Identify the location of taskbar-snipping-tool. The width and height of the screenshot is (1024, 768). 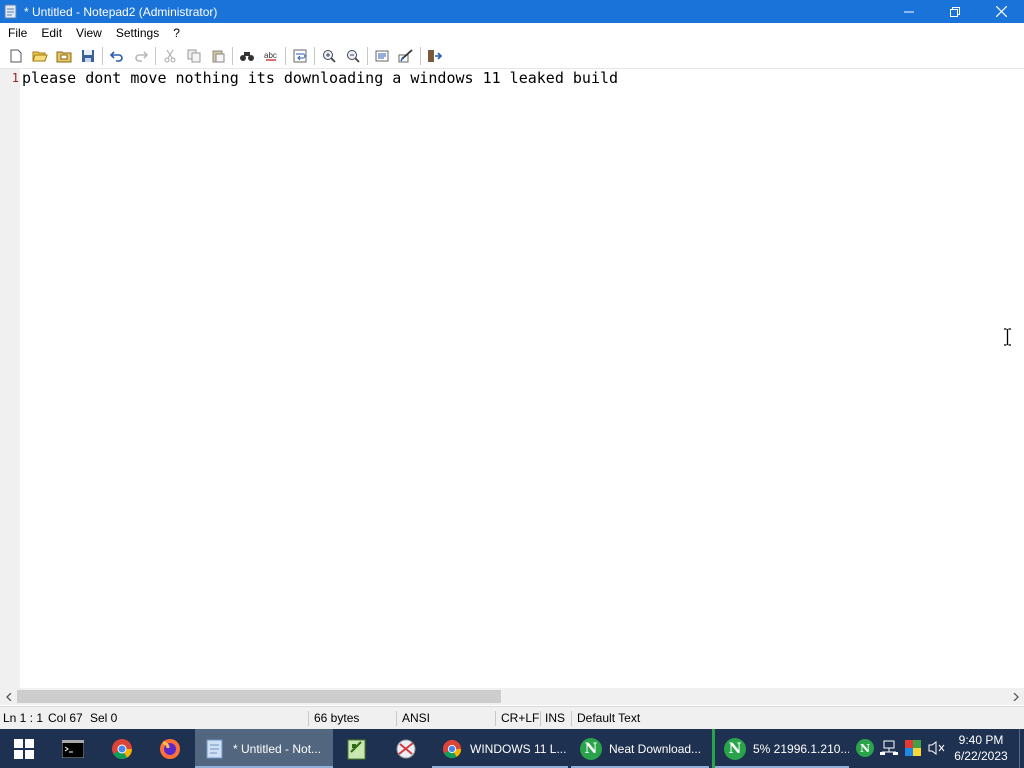
(406, 748).